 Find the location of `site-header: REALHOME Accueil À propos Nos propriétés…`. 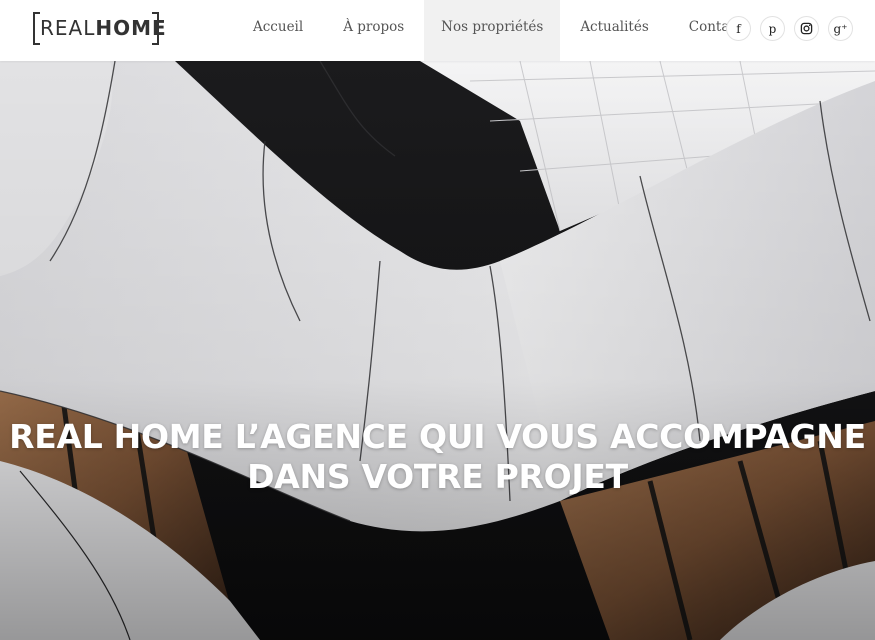

site-header: REALHOME Accueil À propos Nos propriétés… is located at coordinates (437, 30).